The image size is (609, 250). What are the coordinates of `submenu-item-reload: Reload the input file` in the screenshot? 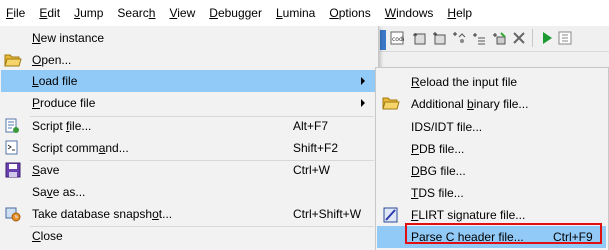 It's located at (491, 82).